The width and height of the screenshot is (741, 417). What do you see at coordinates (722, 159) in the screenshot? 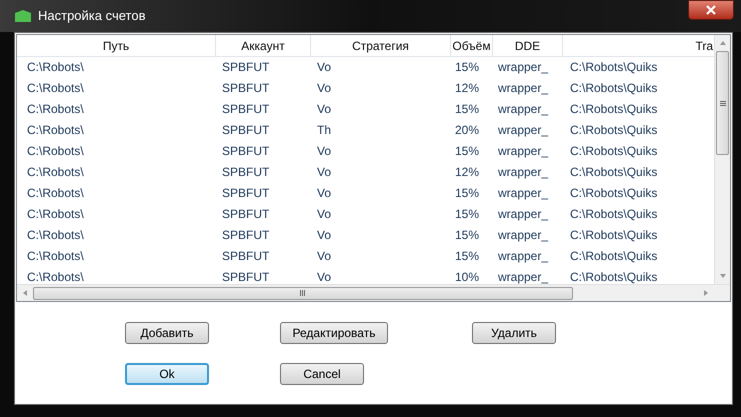
I see `vertical-scrollbar` at bounding box center [722, 159].